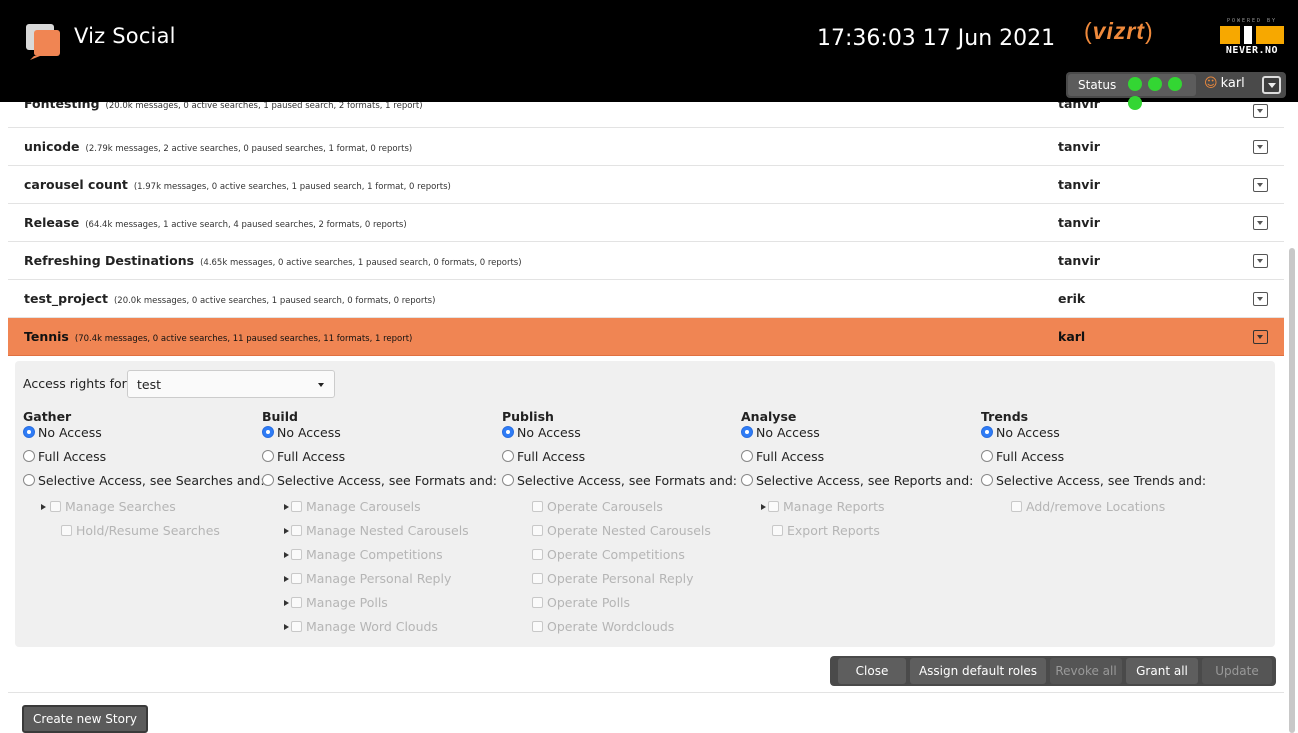 This screenshot has width=1298, height=733. What do you see at coordinates (1101, 485) in the screenshot?
I see `selective-access-radio: Selective Access, see Trends and:` at bounding box center [1101, 485].